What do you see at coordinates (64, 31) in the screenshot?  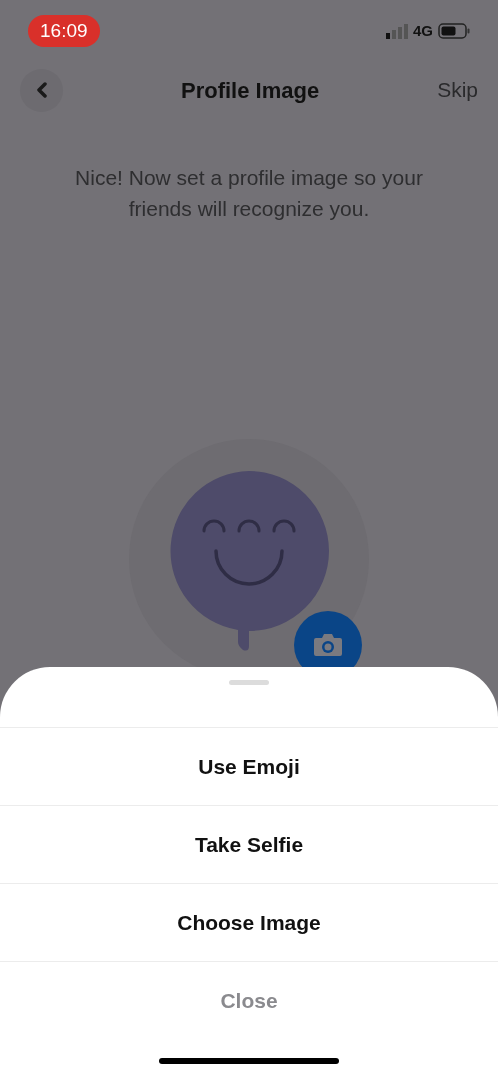 I see `status-time: 16:09` at bounding box center [64, 31].